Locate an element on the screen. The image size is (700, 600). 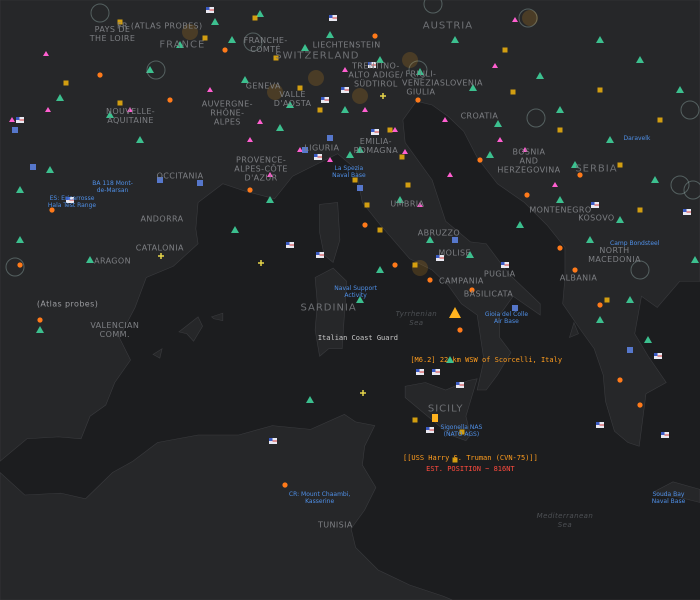
base-label: Sigonella NAS (NATO AGS) is located at coordinates (462, 431).